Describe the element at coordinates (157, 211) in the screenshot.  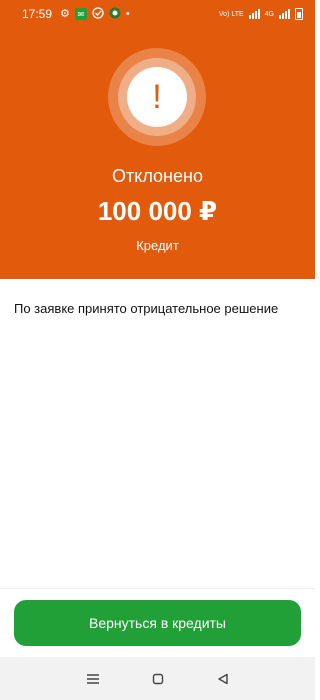
I see `loan-amount: 100 000 ₽` at that location.